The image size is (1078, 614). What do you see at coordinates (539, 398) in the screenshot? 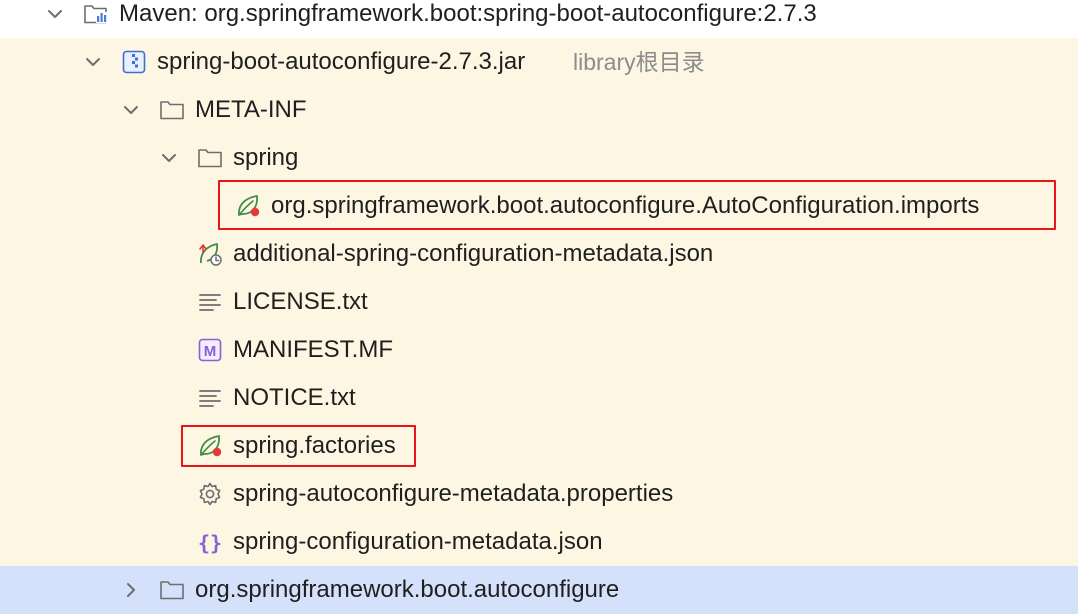
I see `tree-row-notice-txt: NOTICE.txt` at bounding box center [539, 398].